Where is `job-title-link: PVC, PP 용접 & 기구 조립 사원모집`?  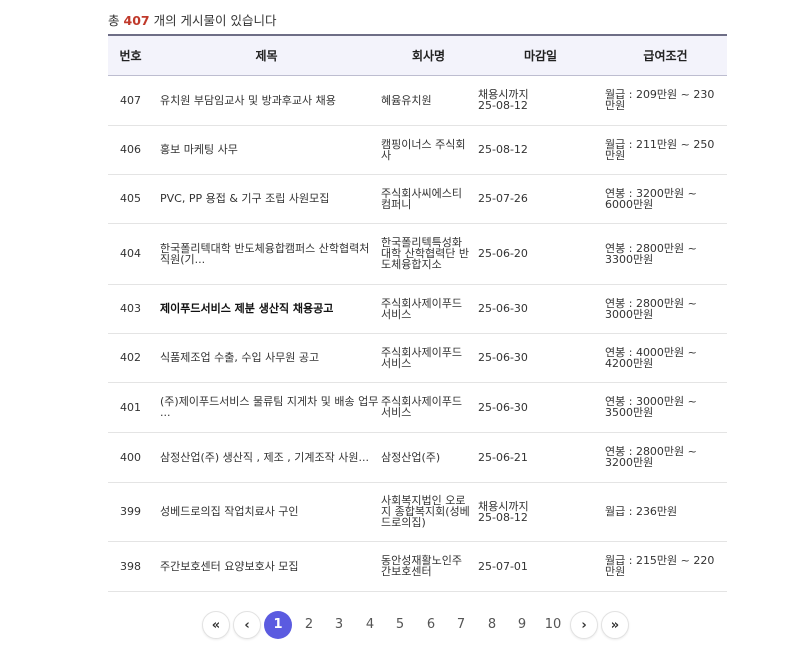 job-title-link: PVC, PP 용접 & 기구 조립 사원모집 is located at coordinates (244, 198).